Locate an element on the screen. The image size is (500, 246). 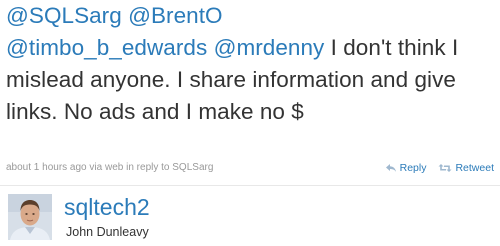
in-reply-to-link: SQLSarg is located at coordinates (192, 167).